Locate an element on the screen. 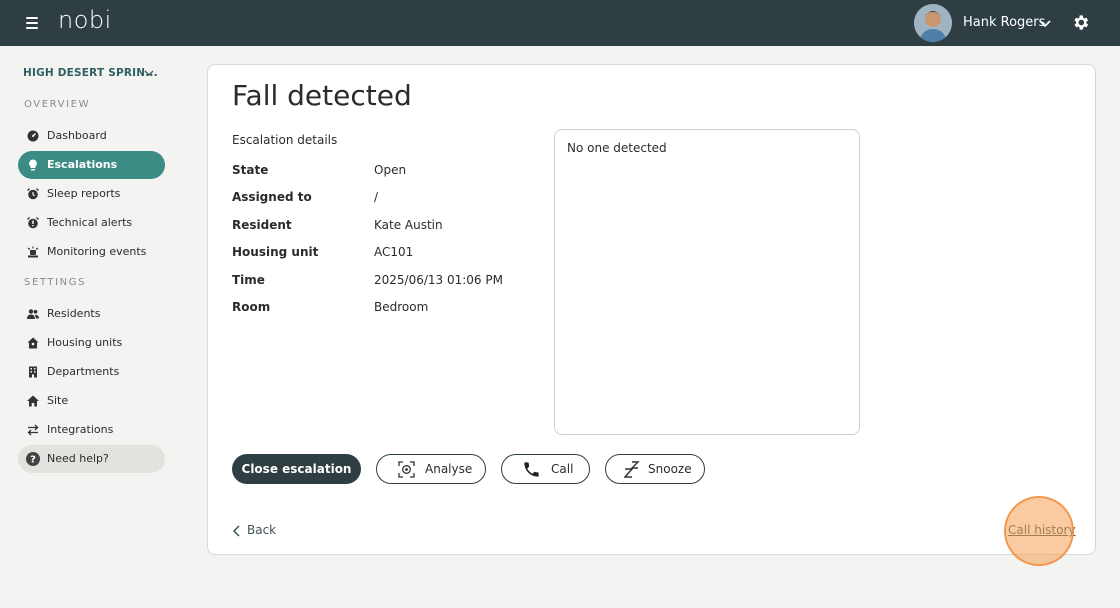 The image size is (1120, 608). help-icon: ? is located at coordinates (33, 459).